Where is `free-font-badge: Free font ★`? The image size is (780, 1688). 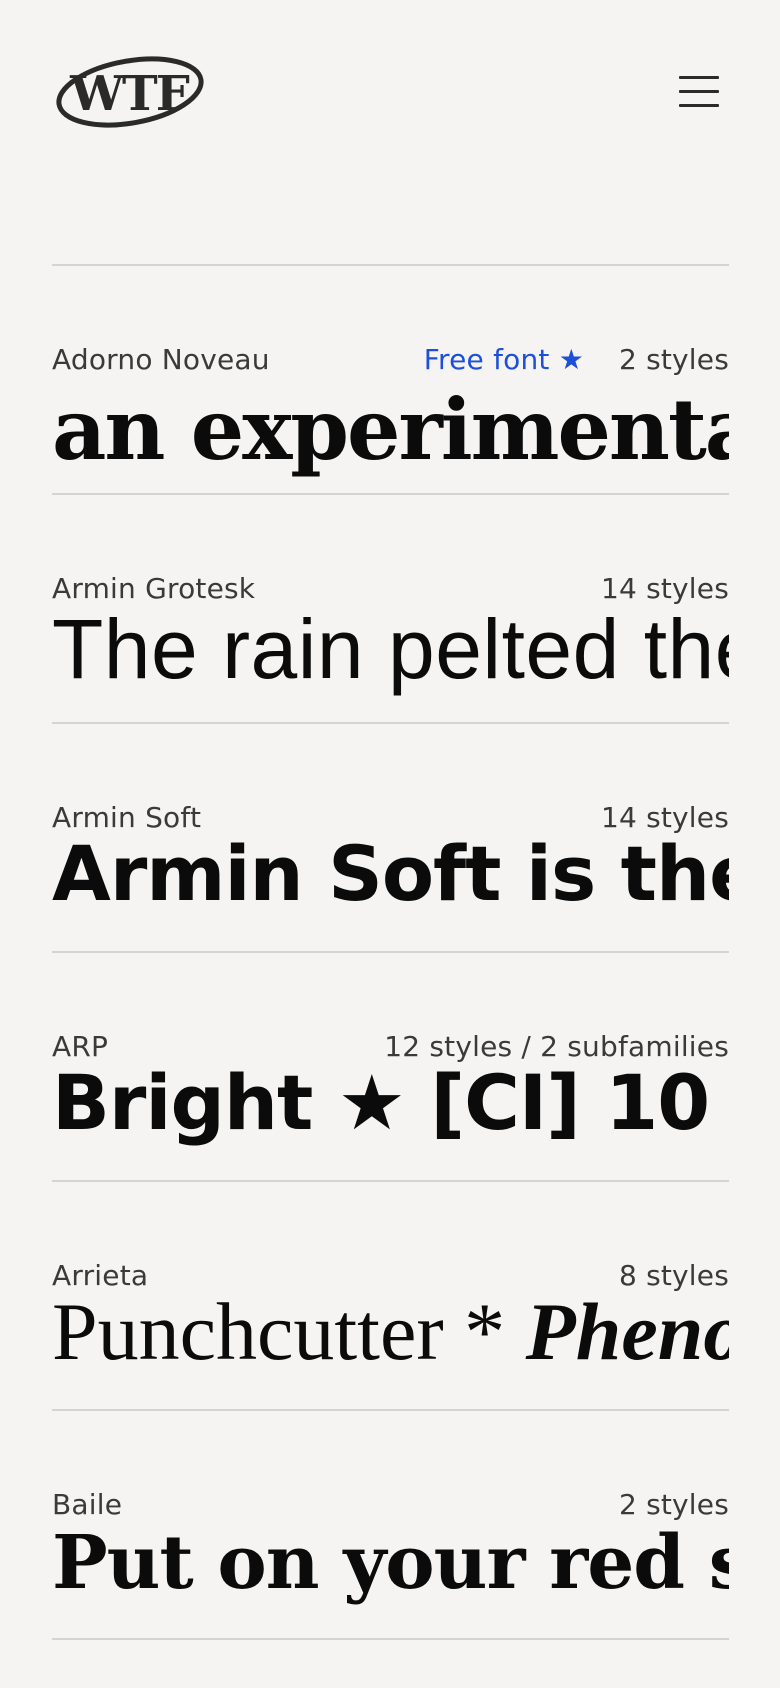 free-font-badge: Free font ★ is located at coordinates (504, 360).